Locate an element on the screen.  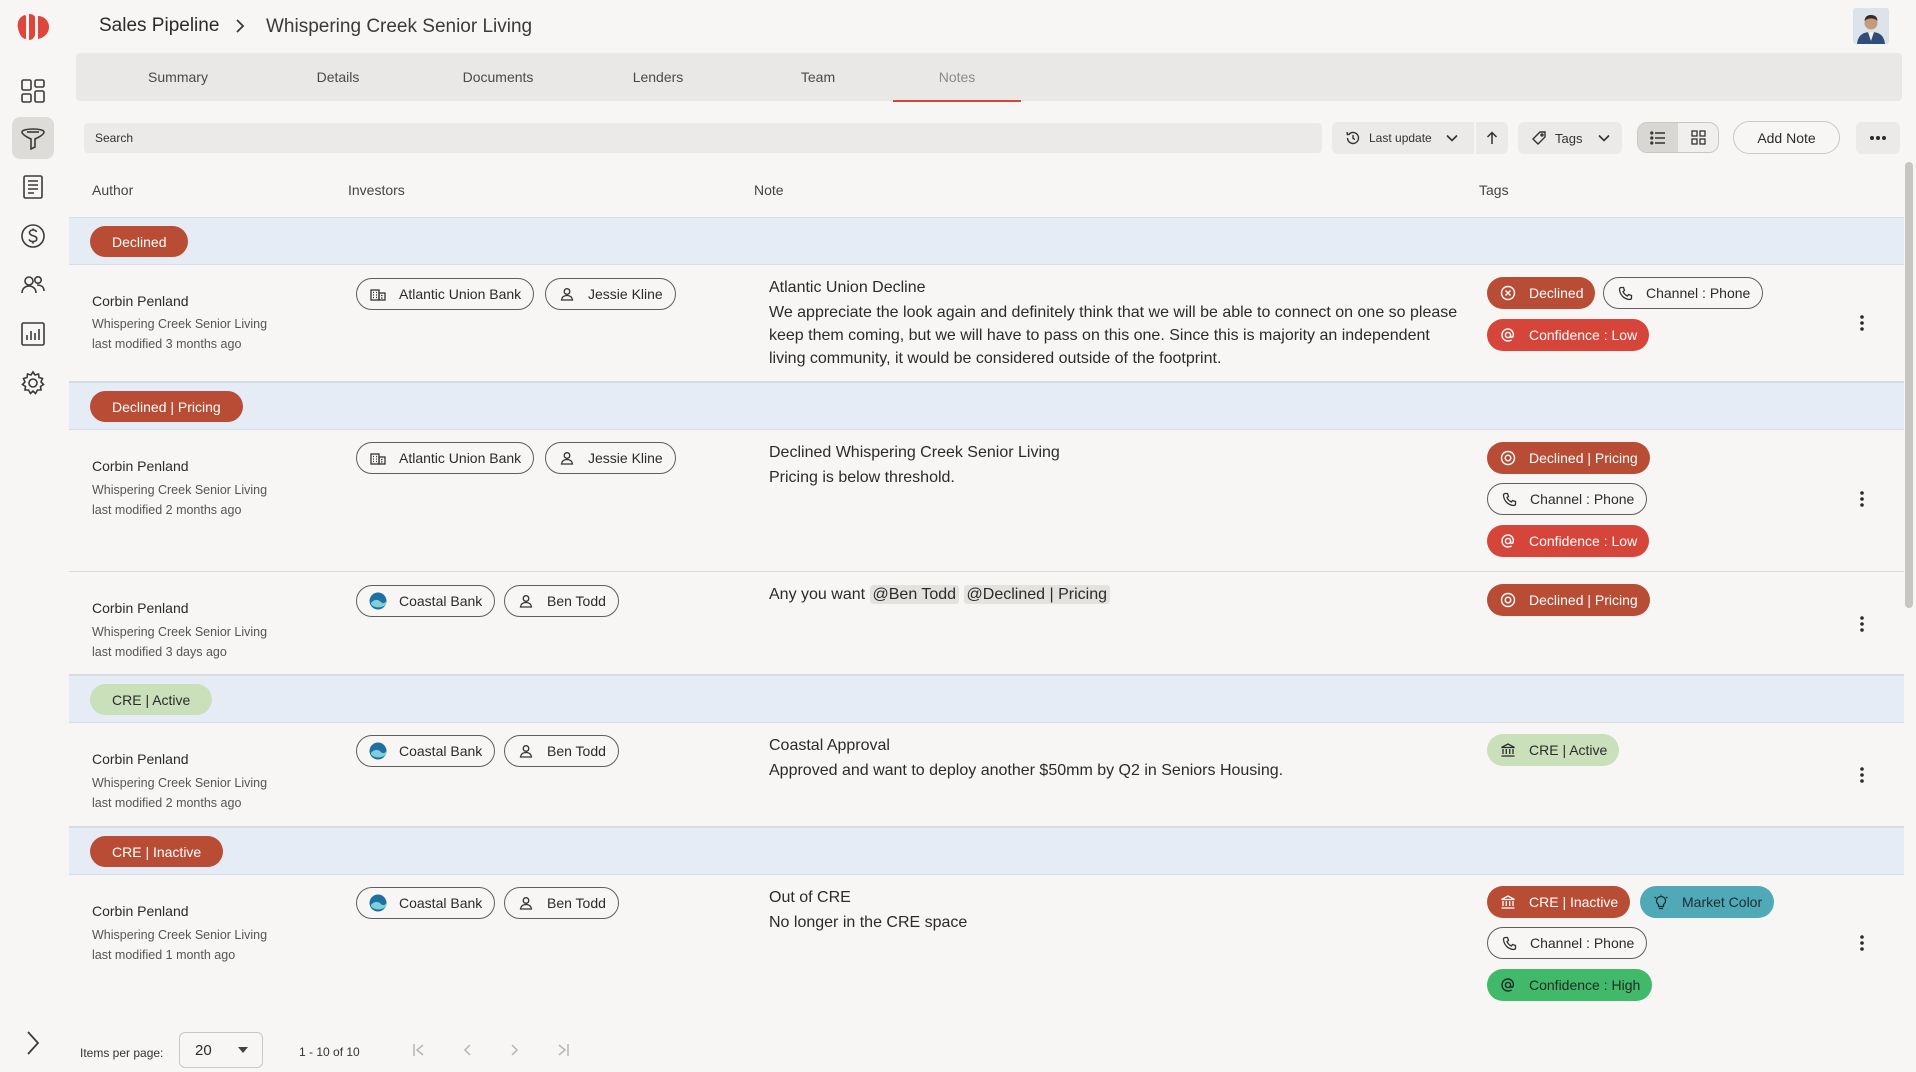
nav-finance is located at coordinates (33, 236).